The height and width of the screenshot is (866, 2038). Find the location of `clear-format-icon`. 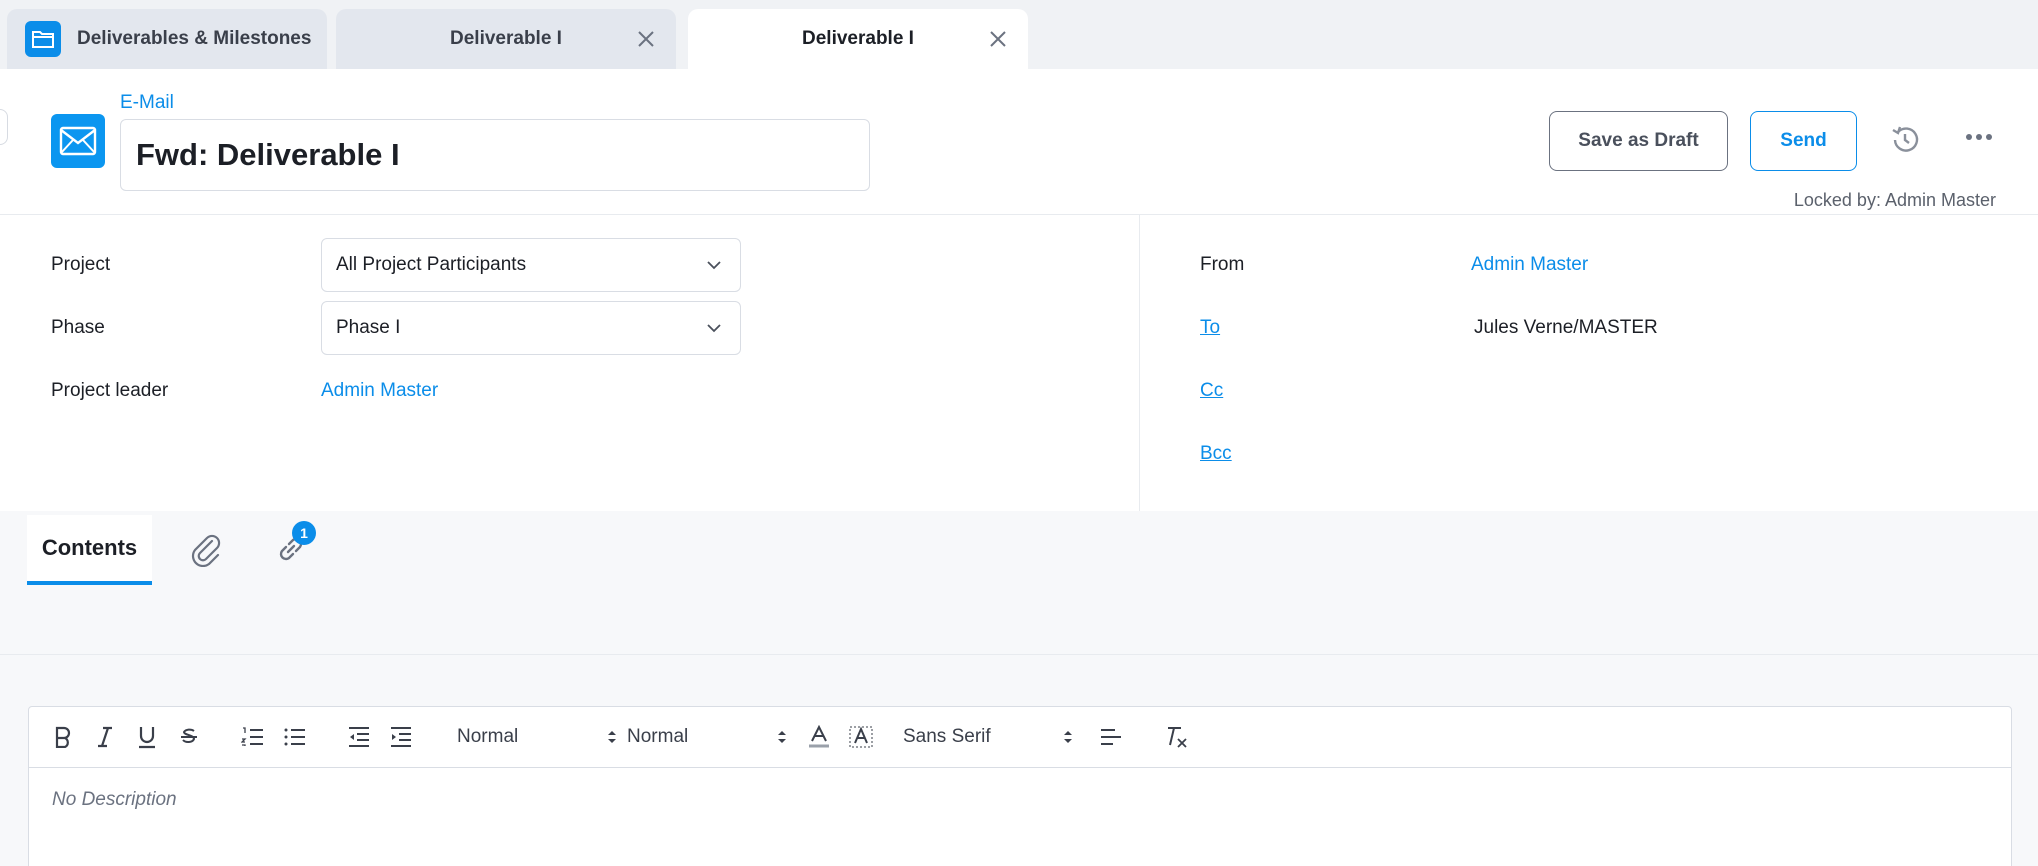

clear-format-icon is located at coordinates (1177, 737).